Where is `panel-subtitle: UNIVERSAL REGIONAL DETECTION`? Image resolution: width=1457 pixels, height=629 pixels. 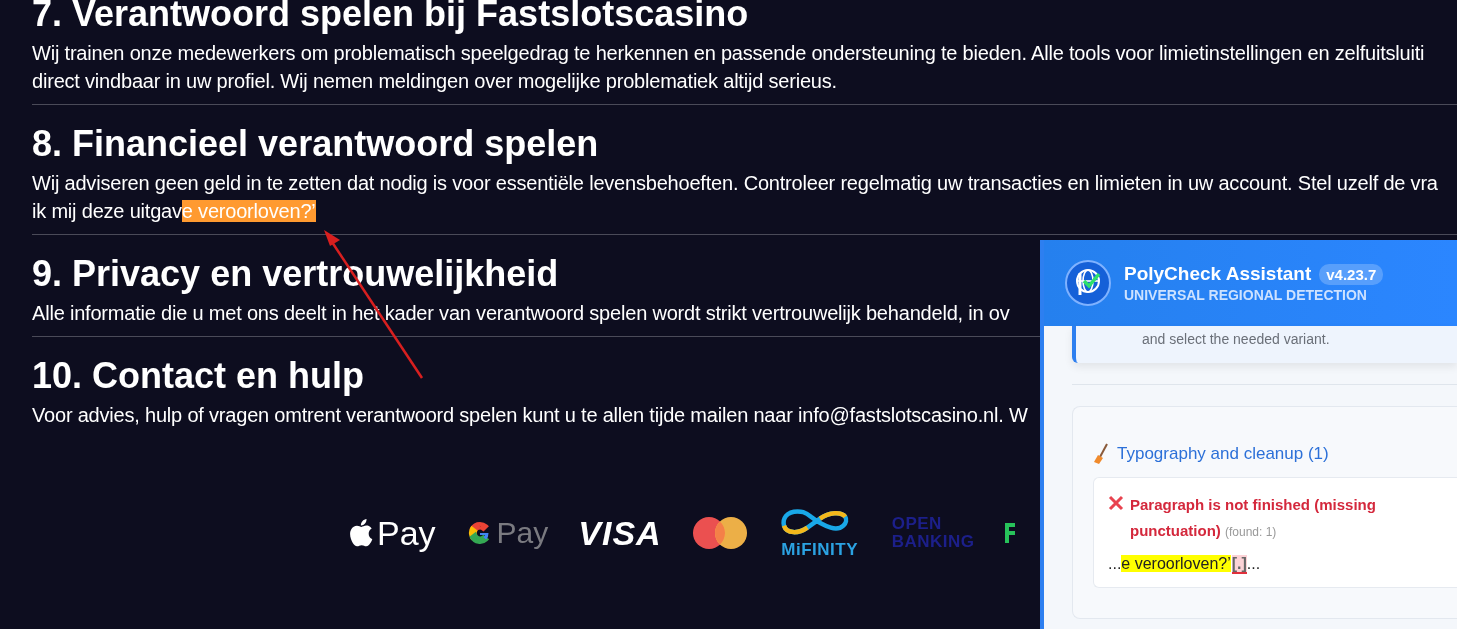 panel-subtitle: UNIVERSAL REGIONAL DETECTION is located at coordinates (1246, 295).